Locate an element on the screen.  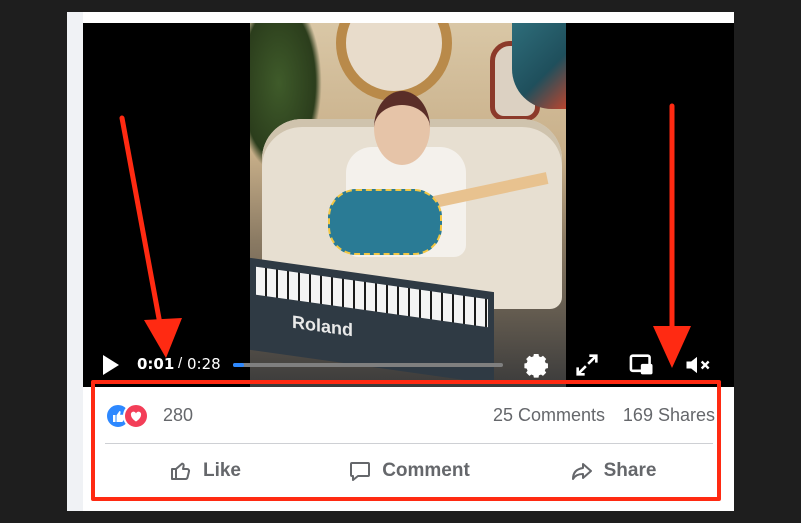
card-left-border is located at coordinates (75, 261).